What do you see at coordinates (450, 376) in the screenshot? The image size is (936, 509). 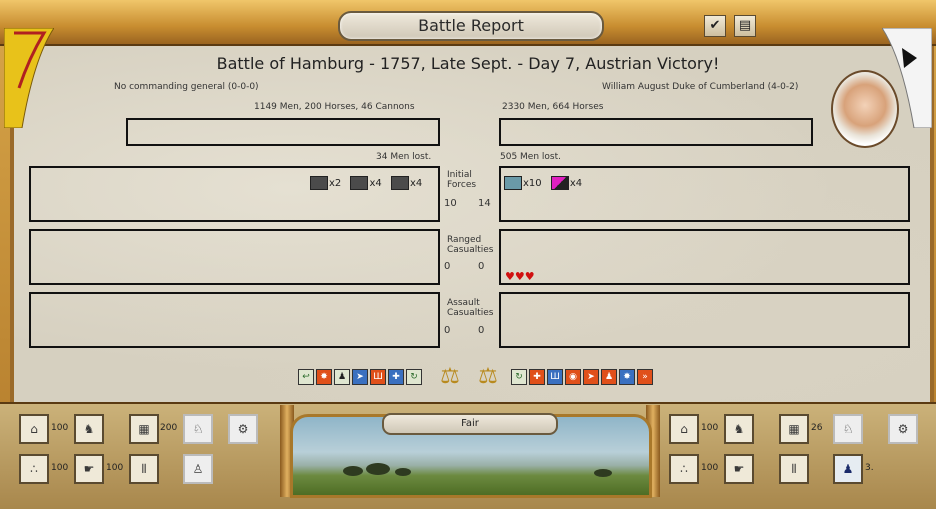 I see `balance-scale-icon: ⚖` at bounding box center [450, 376].